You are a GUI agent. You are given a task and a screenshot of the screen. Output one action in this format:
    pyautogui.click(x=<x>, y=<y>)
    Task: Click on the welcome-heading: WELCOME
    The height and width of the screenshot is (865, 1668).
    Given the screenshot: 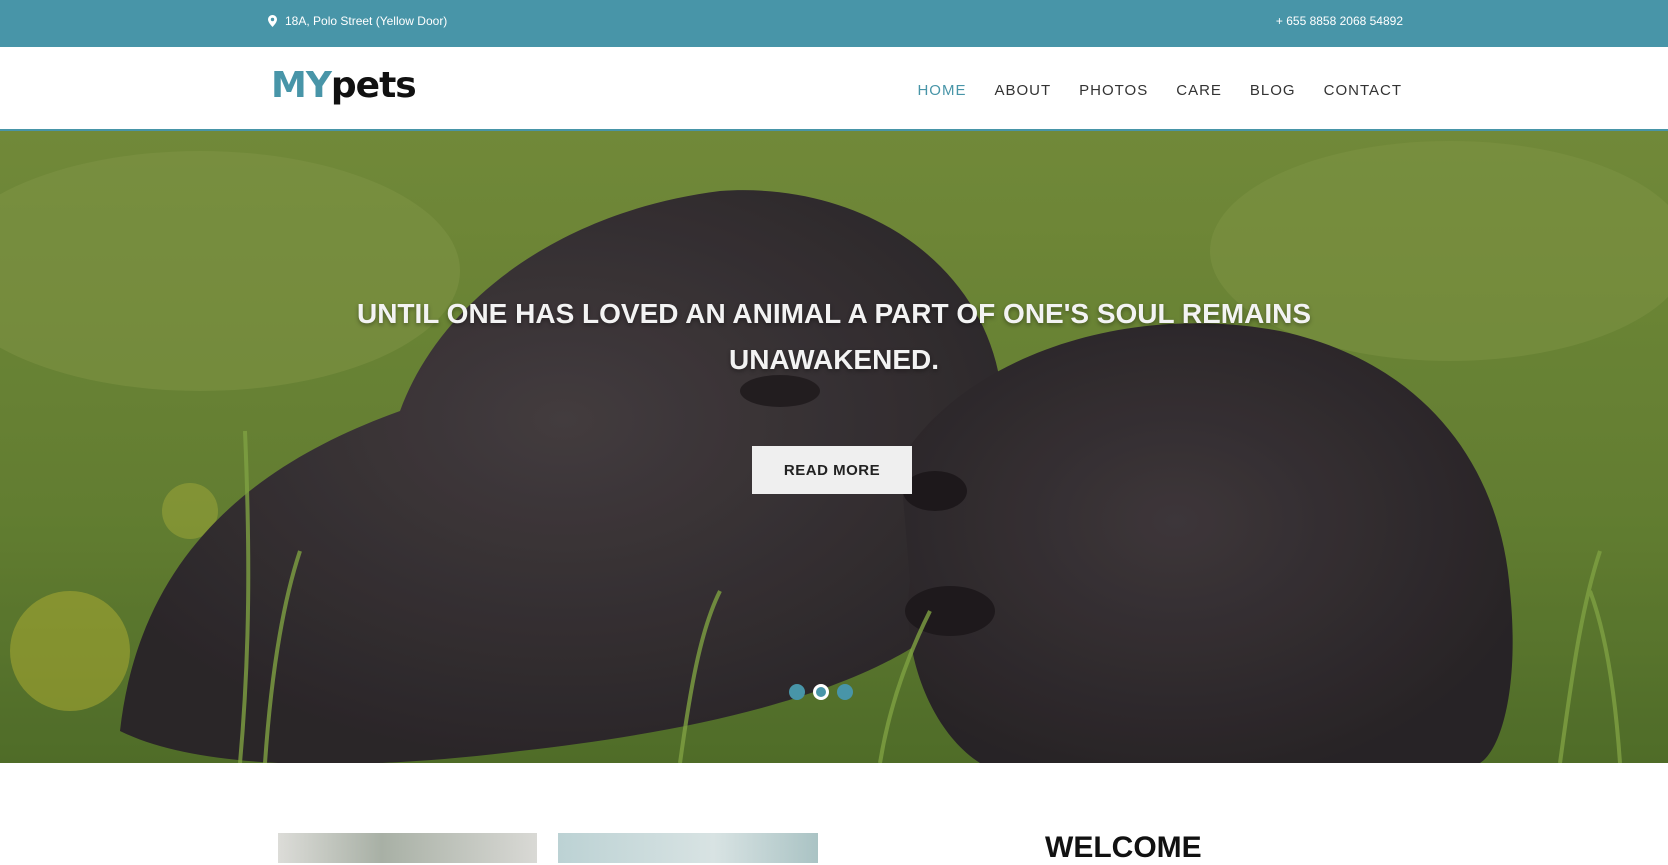 What is the action you would take?
    pyautogui.click(x=1123, y=847)
    